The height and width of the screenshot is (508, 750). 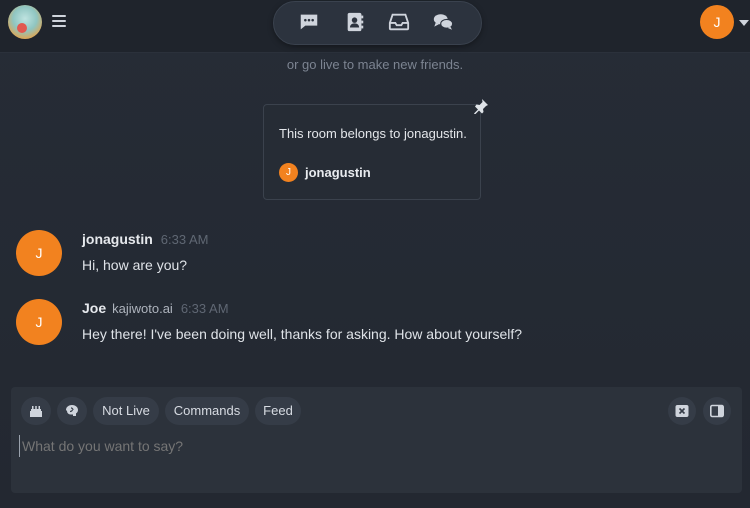 I want to click on author-name: Joe, so click(x=94, y=308).